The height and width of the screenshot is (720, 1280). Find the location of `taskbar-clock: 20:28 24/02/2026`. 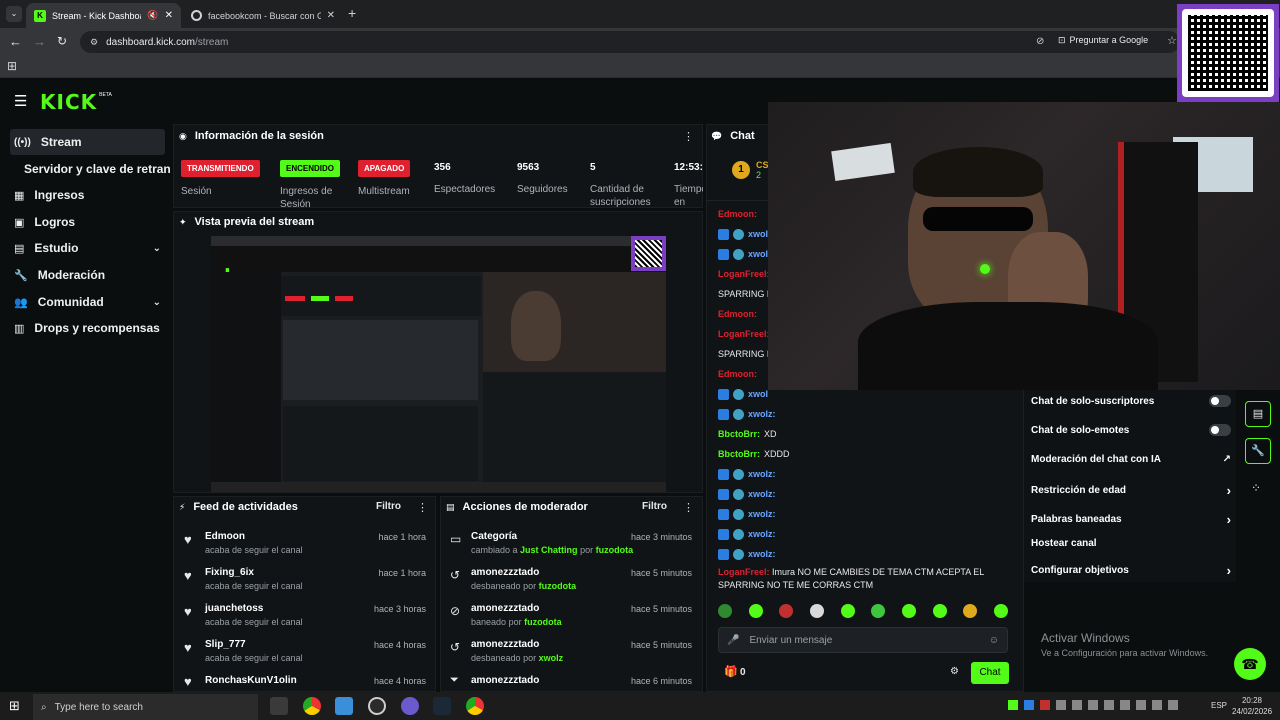

taskbar-clock: 20:28 24/02/2026 is located at coordinates (1252, 706).